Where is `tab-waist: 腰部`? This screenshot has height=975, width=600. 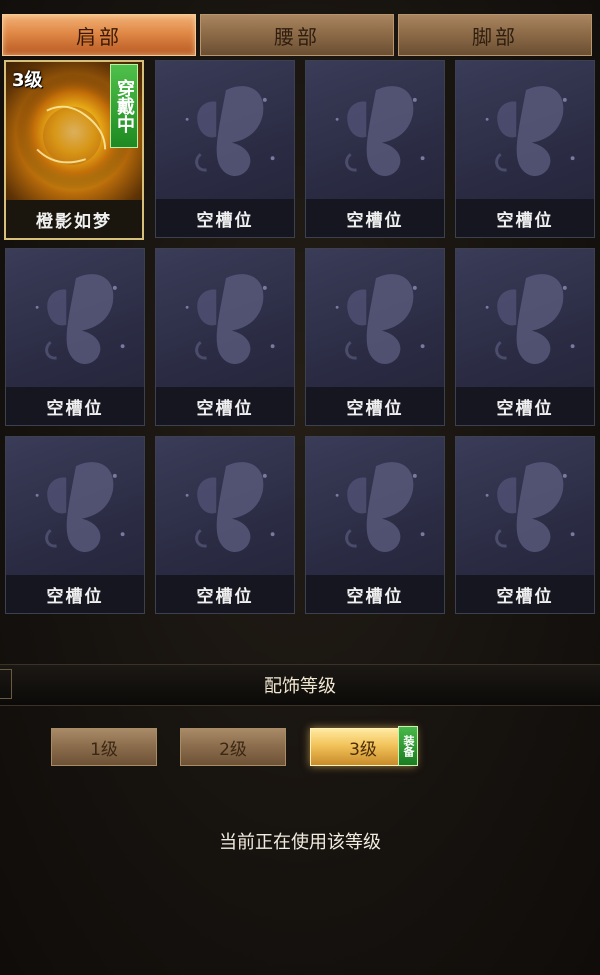 tab-waist: 腰部 is located at coordinates (297, 35).